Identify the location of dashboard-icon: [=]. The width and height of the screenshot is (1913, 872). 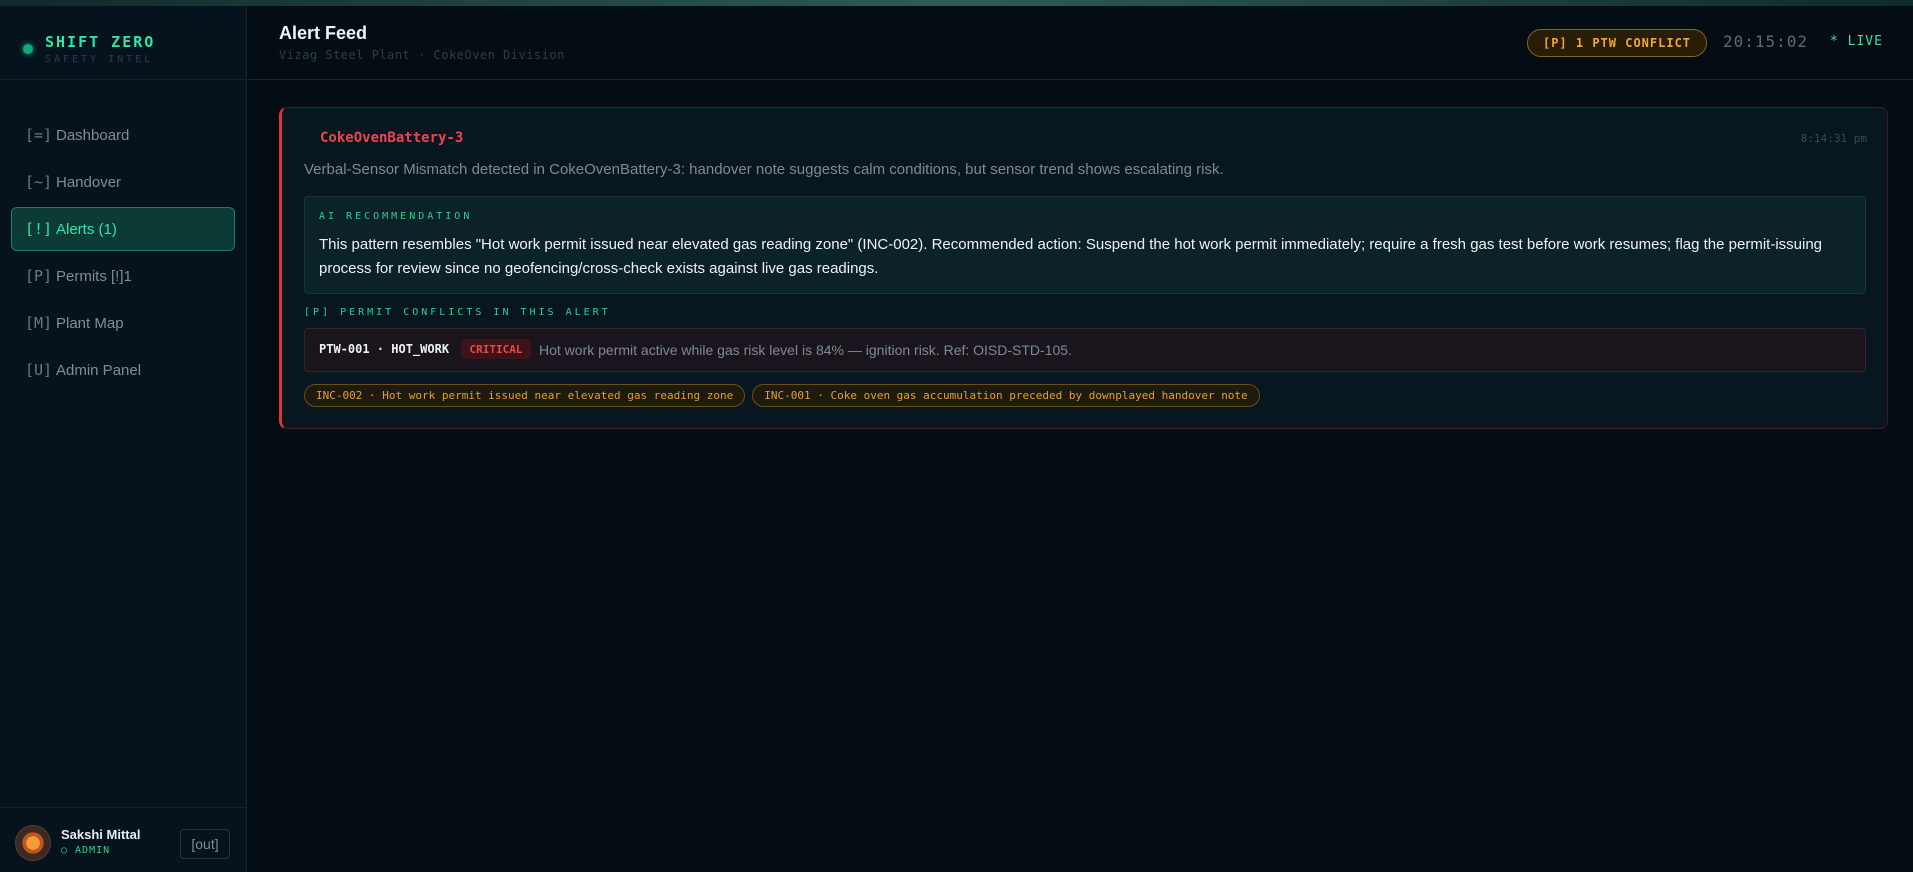
(39, 135).